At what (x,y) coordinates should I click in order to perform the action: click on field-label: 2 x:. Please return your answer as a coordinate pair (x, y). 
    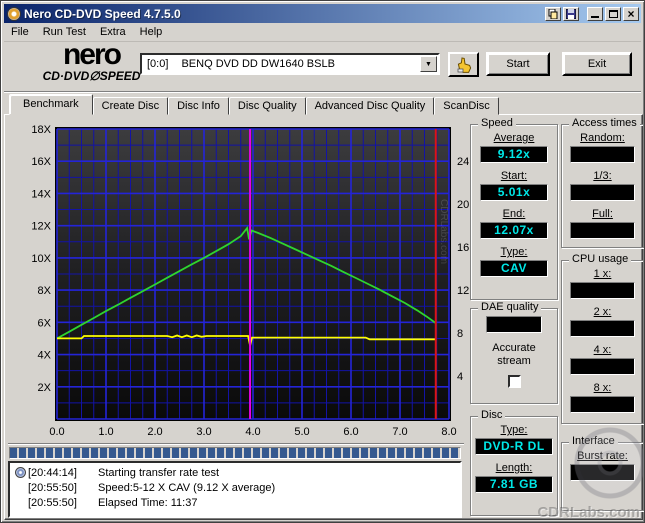
    Looking at the image, I should click on (602, 312).